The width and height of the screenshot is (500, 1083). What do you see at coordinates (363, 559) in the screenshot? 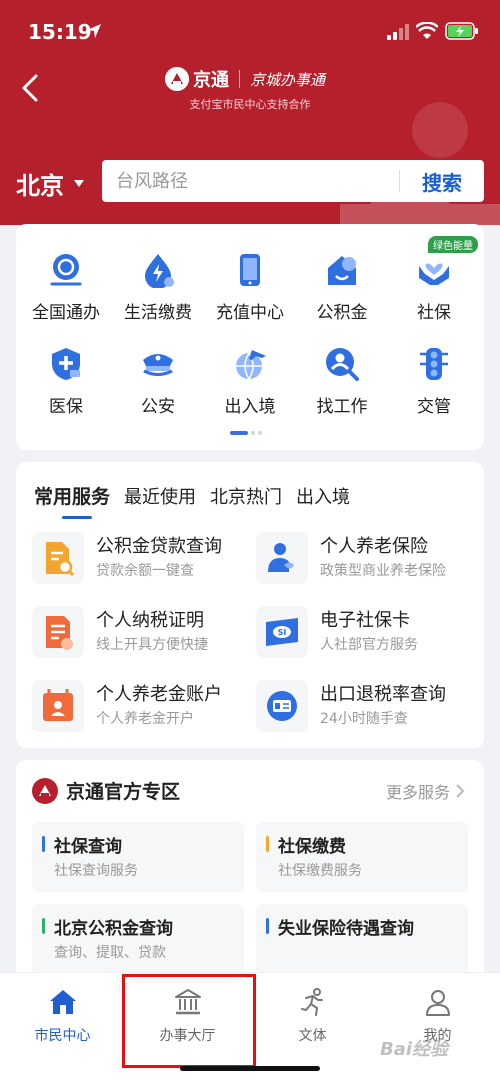
I see `service-item-pension-insurance: 个人养老保险 政策型商业养老保险` at bounding box center [363, 559].